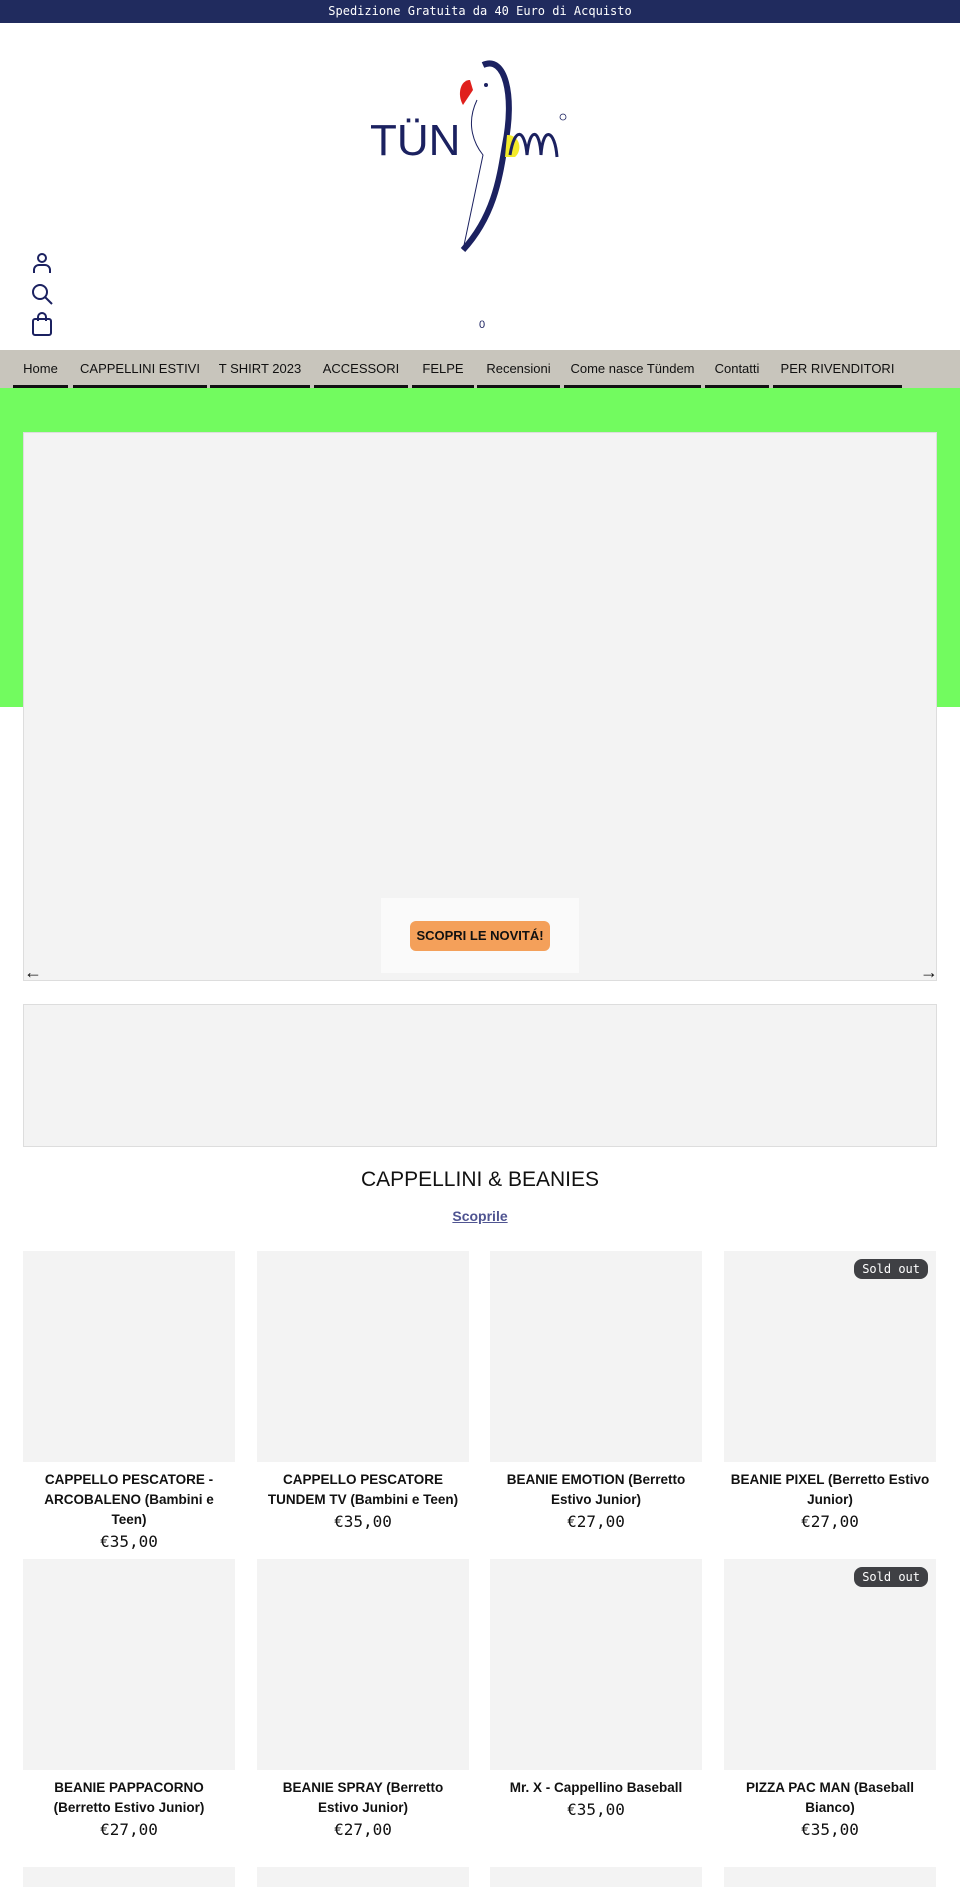 Image resolution: width=960 pixels, height=1887 pixels. What do you see at coordinates (443, 369) in the screenshot?
I see `nav-item-felpe: FELPE` at bounding box center [443, 369].